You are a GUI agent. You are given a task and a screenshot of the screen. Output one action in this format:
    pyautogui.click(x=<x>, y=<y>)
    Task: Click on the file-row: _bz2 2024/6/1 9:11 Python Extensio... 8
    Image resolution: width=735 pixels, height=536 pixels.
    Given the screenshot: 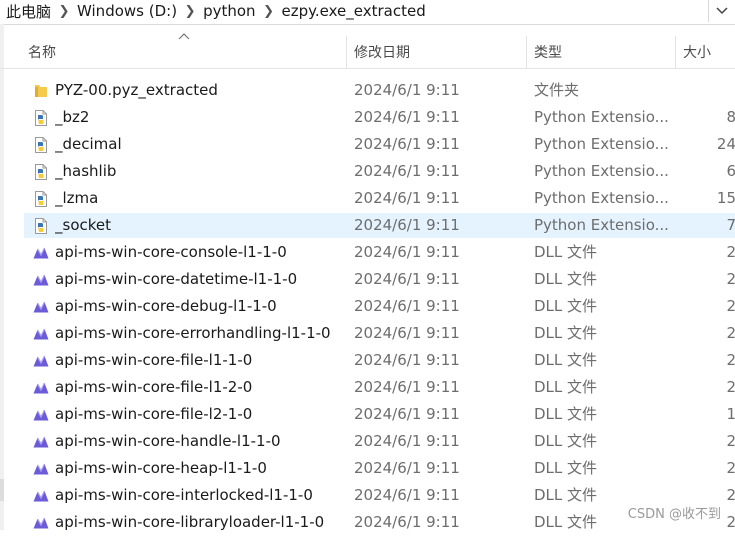 What is the action you would take?
    pyautogui.click(x=367, y=117)
    